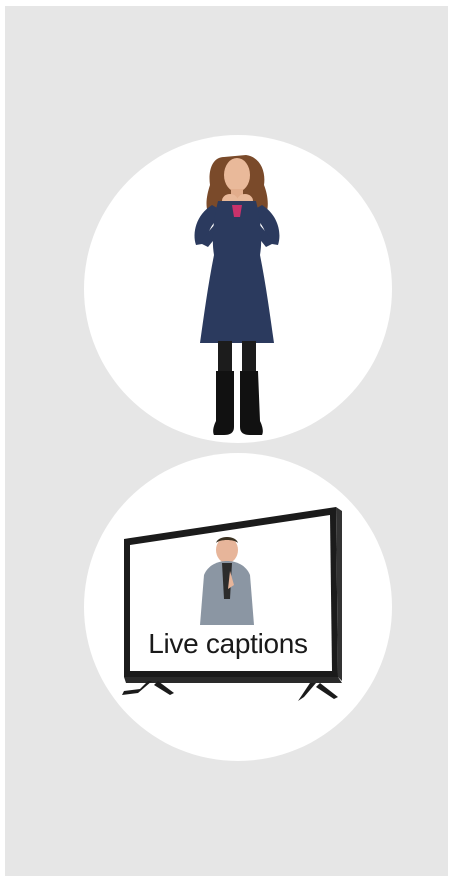 Image resolution: width=453 pixels, height=881 pixels. What do you see at coordinates (232, 604) in the screenshot?
I see `tv-icon` at bounding box center [232, 604].